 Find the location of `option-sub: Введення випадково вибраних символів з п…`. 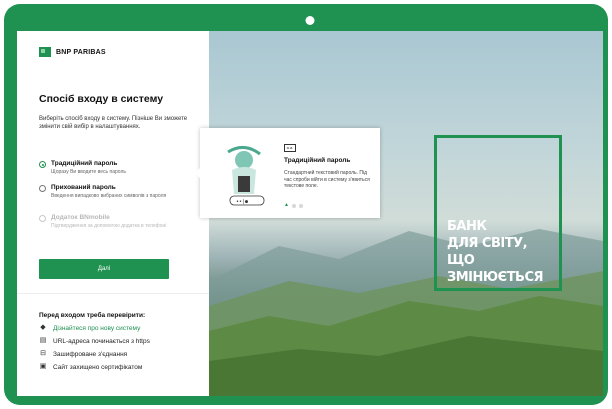

option-sub: Введення випадково вибраних символів з п… is located at coordinates (109, 196).